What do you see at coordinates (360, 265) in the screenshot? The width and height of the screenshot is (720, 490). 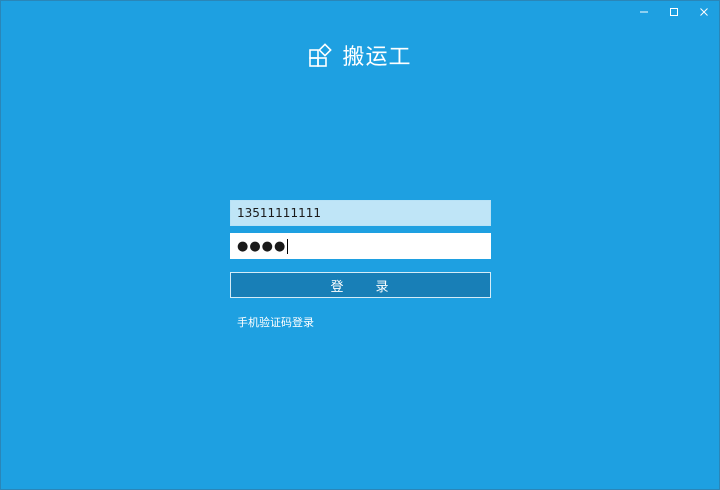 I see `login-form: 13511111111 ●●●● 登 录 手机验证码登录` at bounding box center [360, 265].